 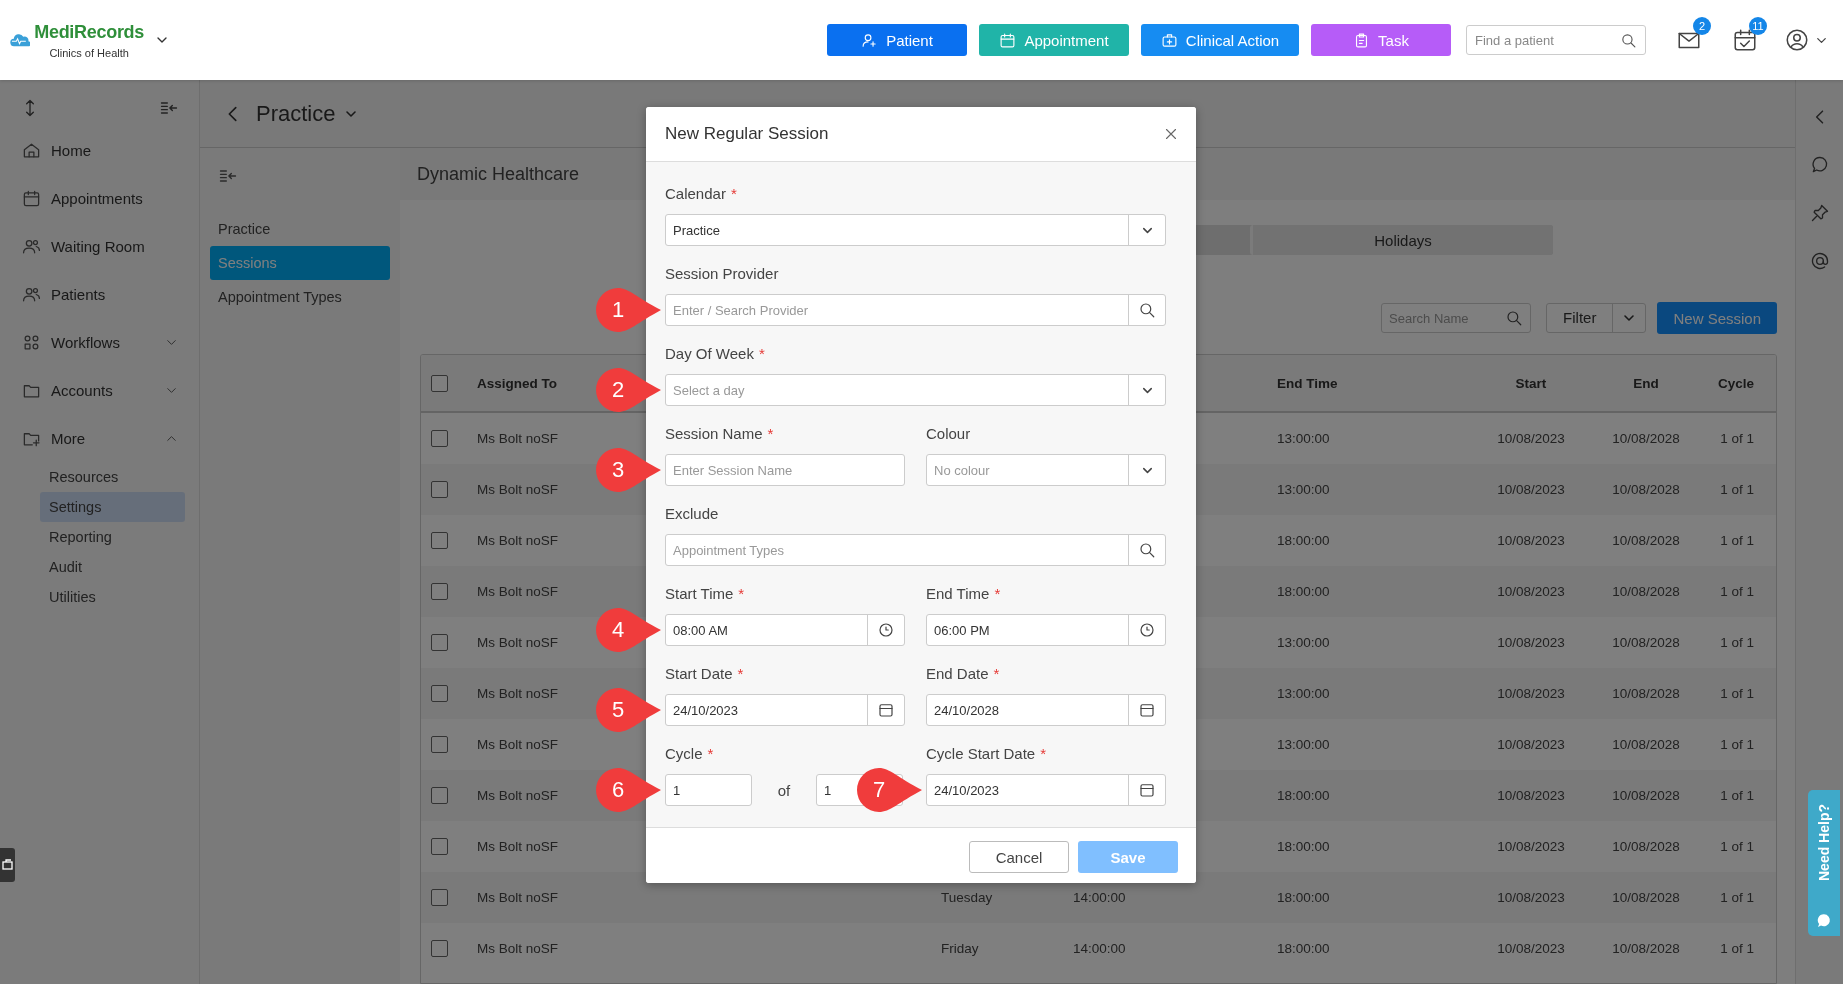 What do you see at coordinates (705, 594) in the screenshot?
I see `field-label: Start Time *` at bounding box center [705, 594].